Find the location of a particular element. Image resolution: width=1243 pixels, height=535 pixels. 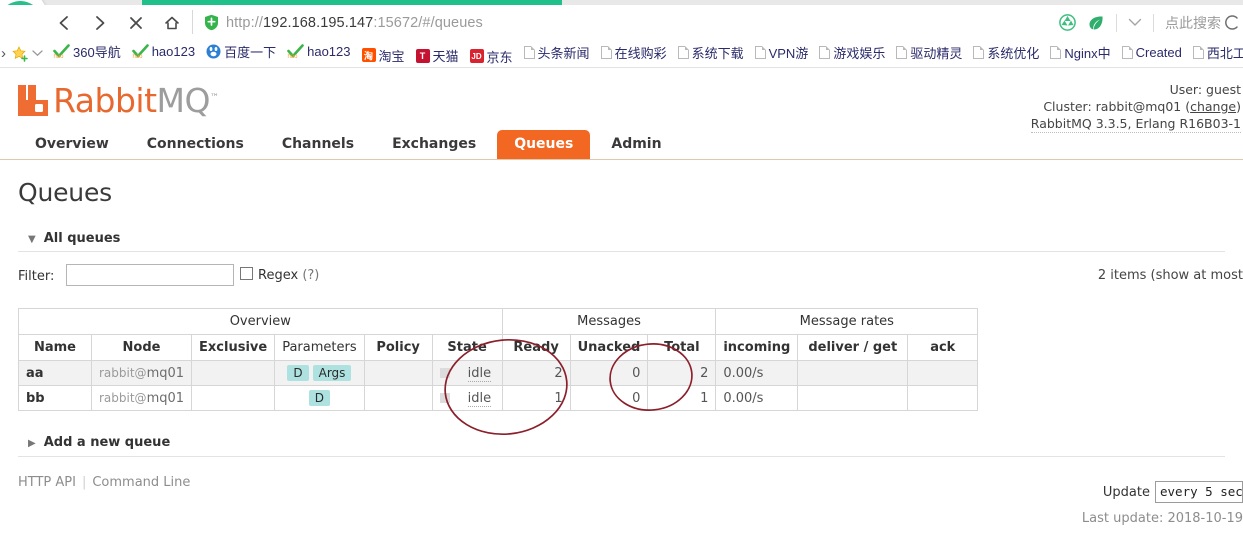

add-bookmark-star-icon is located at coordinates (20, 53).